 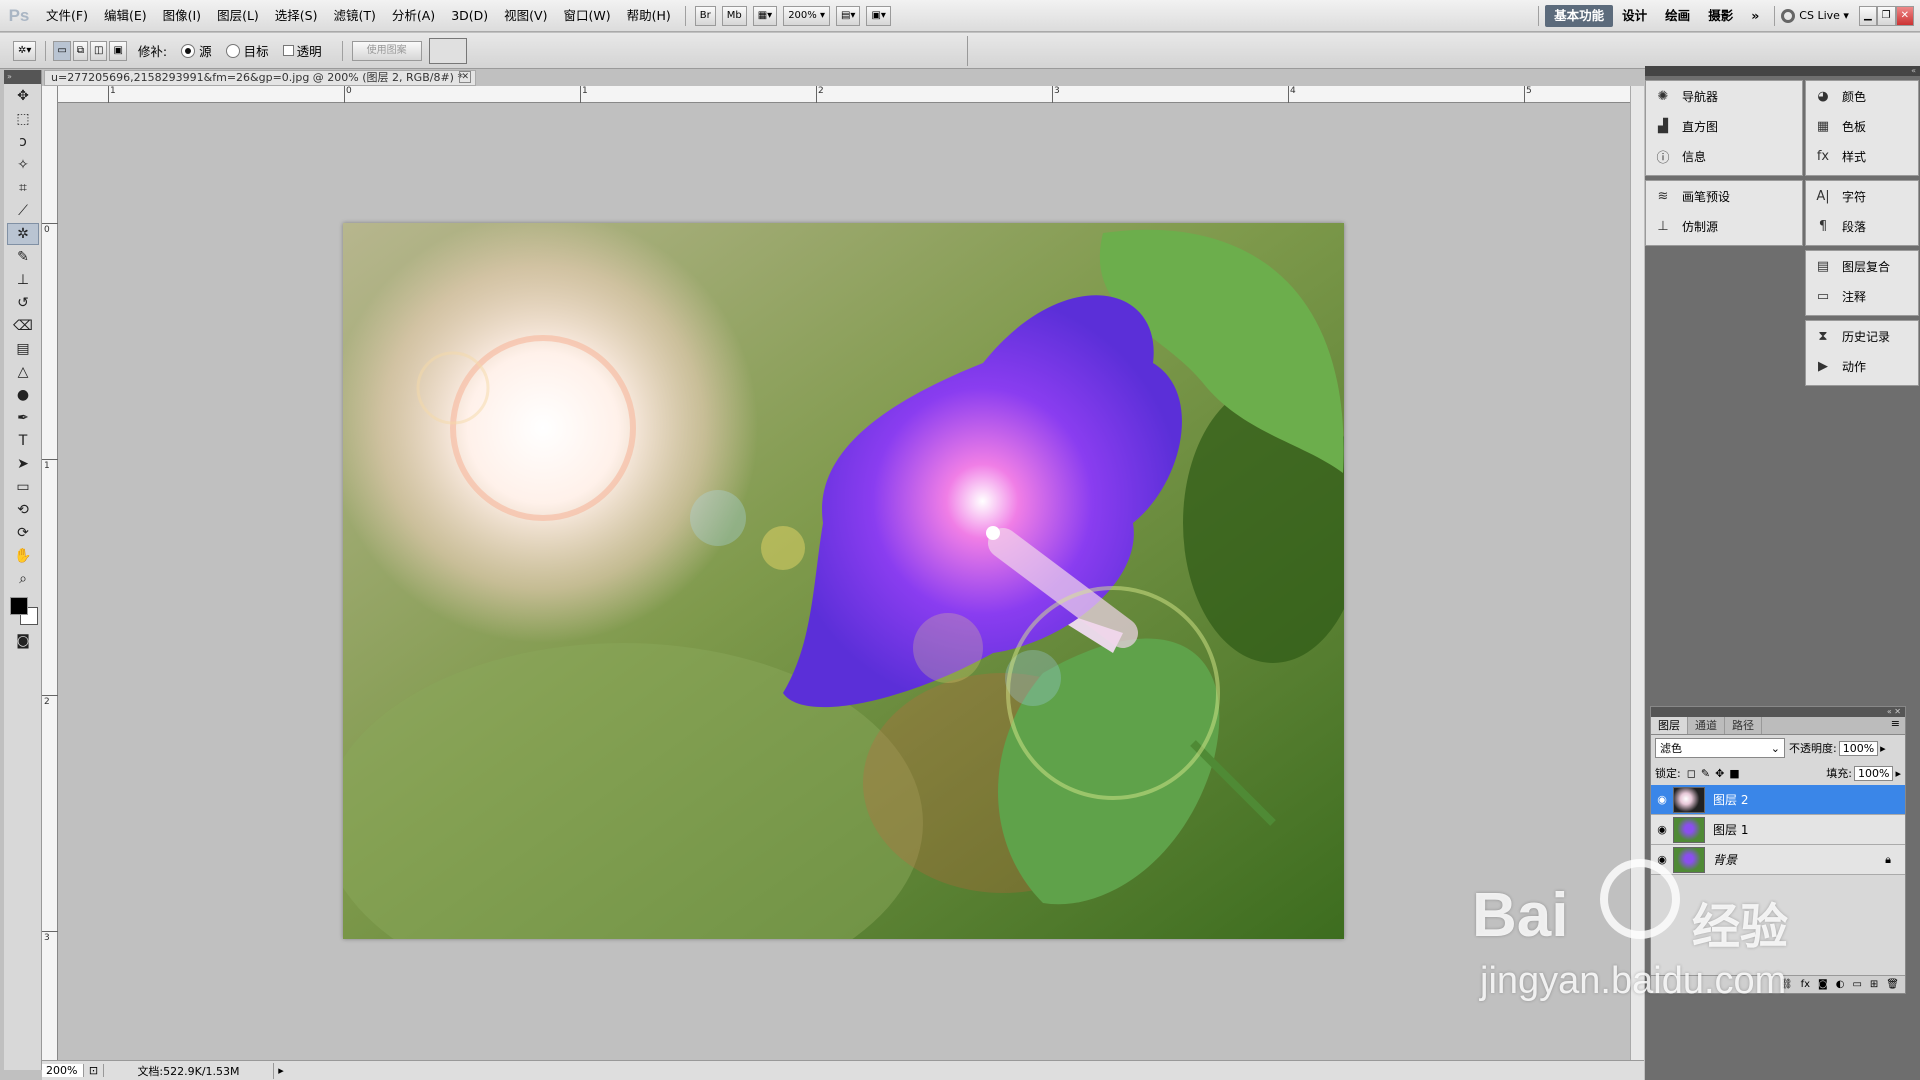 What do you see at coordinates (1706, 725) in the screenshot?
I see `tab-channels: 通道` at bounding box center [1706, 725].